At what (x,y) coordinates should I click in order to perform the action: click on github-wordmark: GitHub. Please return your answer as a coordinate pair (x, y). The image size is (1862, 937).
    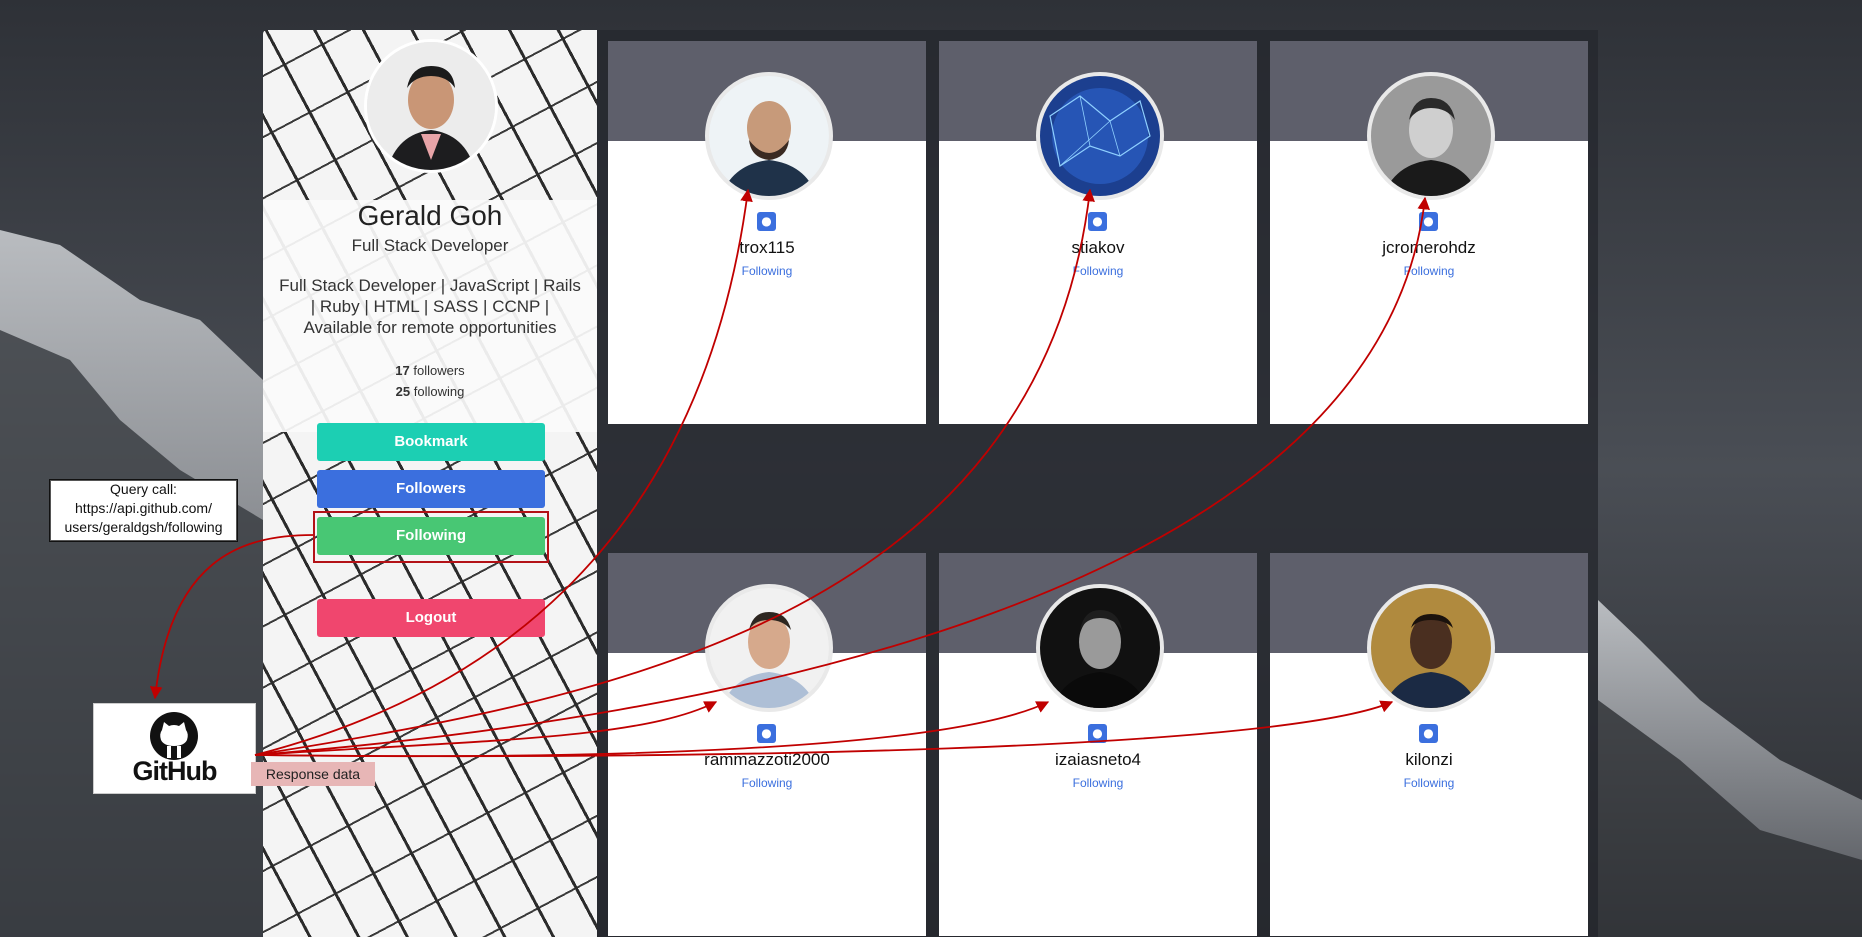
    Looking at the image, I should click on (175, 771).